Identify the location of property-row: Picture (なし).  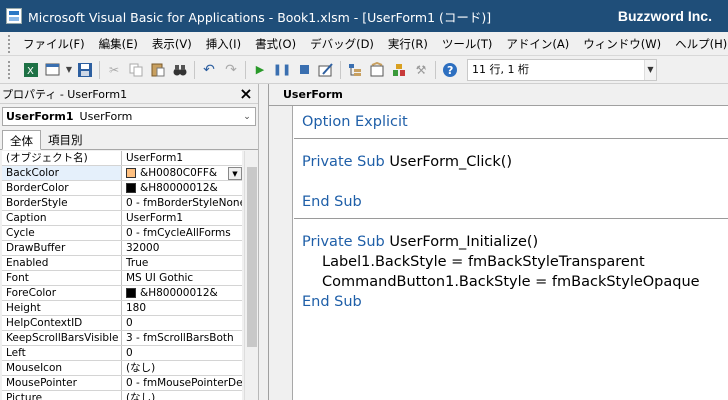
(122, 395).